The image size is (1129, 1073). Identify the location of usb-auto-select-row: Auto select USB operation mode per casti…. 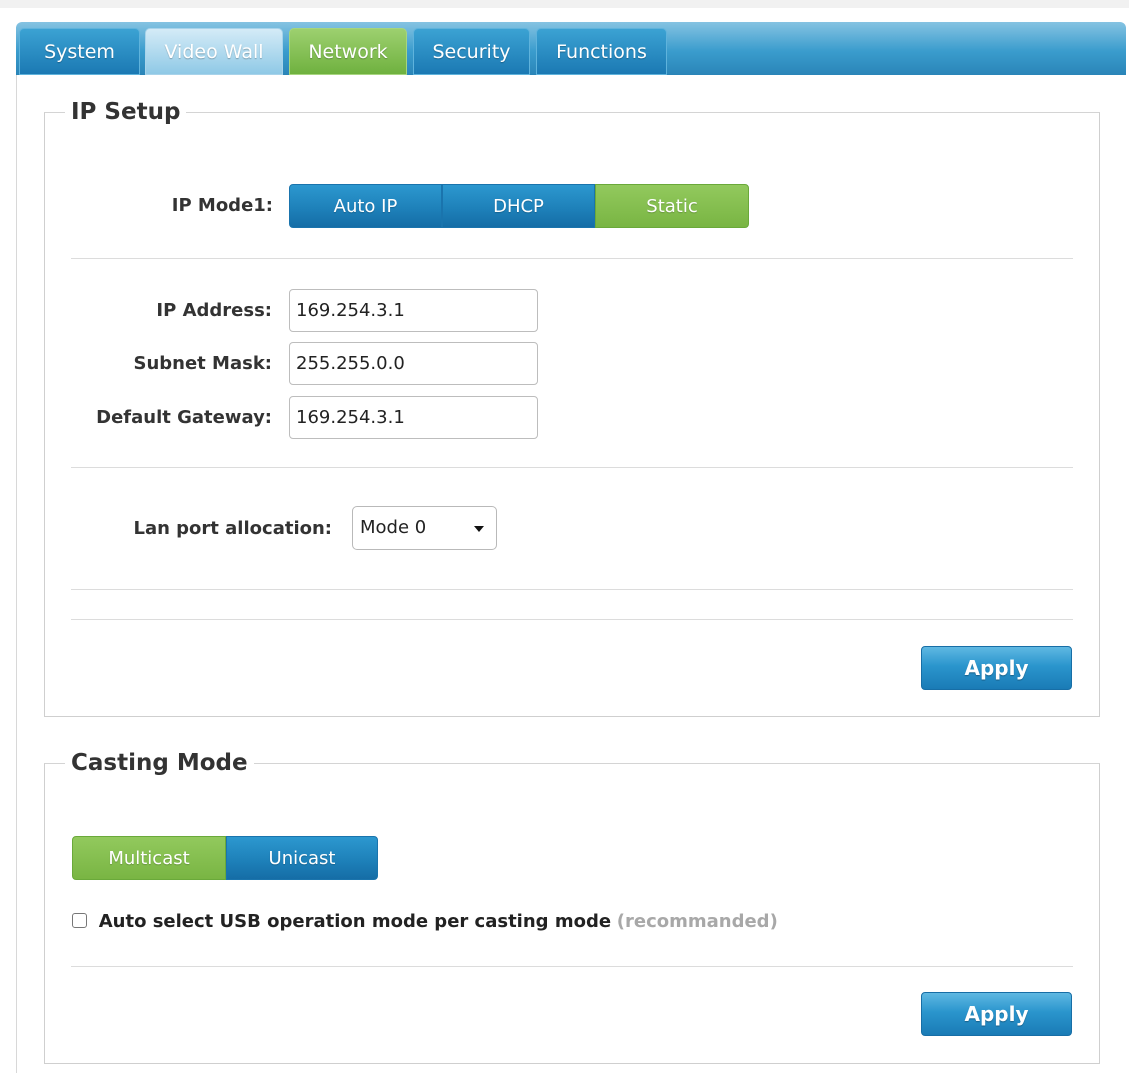
(425, 922).